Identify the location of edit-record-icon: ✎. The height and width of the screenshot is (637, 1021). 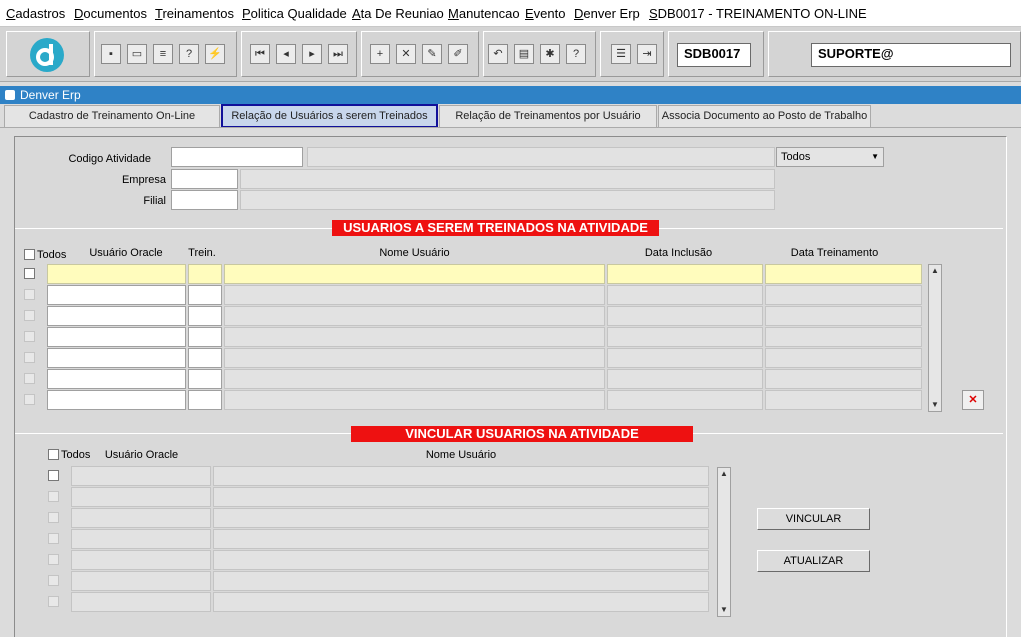
(432, 54).